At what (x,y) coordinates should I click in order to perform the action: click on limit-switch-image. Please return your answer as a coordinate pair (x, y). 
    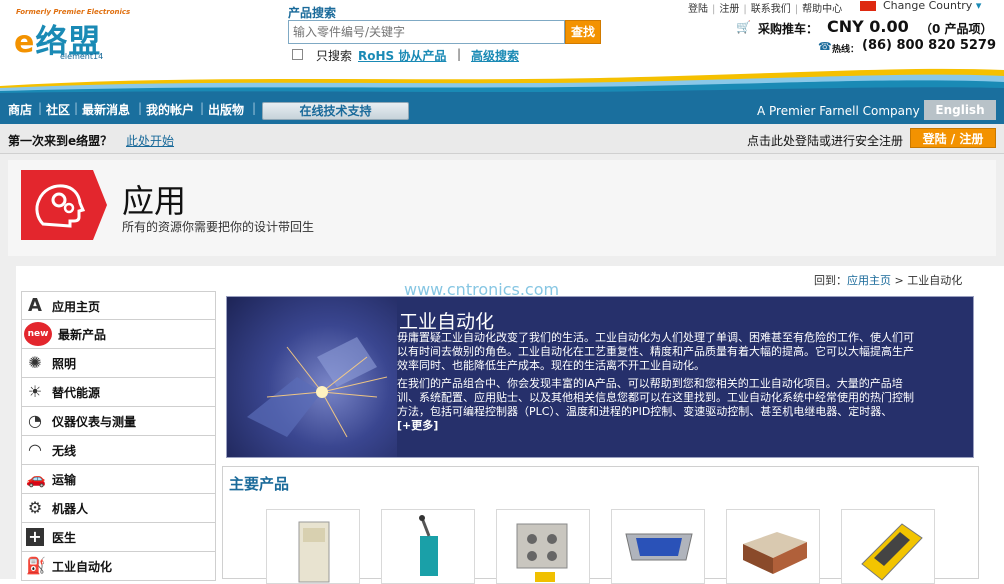
    Looking at the image, I should click on (428, 545).